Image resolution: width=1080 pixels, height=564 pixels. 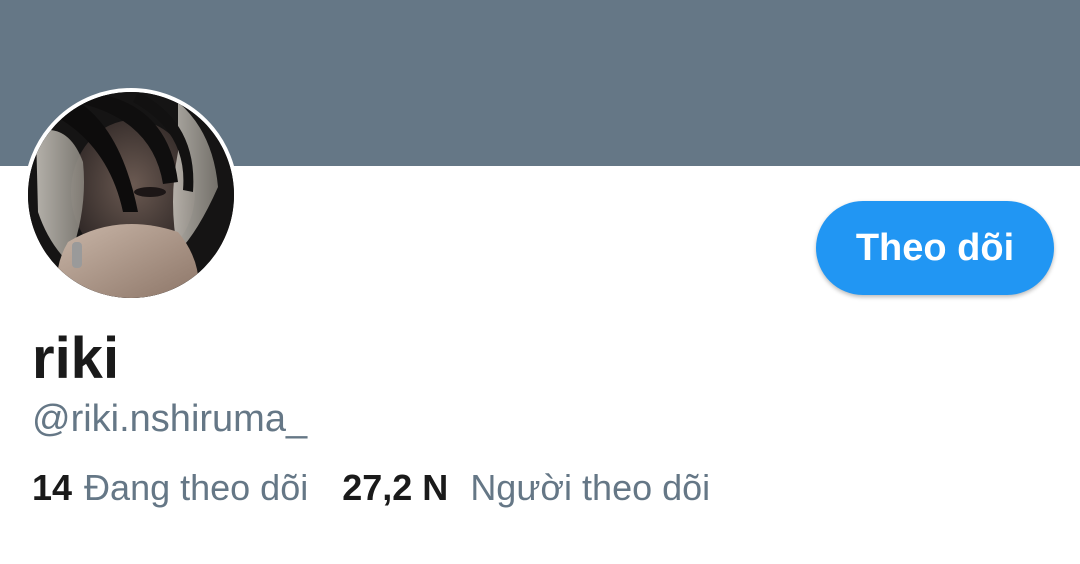 I want to click on avatar-photo, so click(x=131, y=195).